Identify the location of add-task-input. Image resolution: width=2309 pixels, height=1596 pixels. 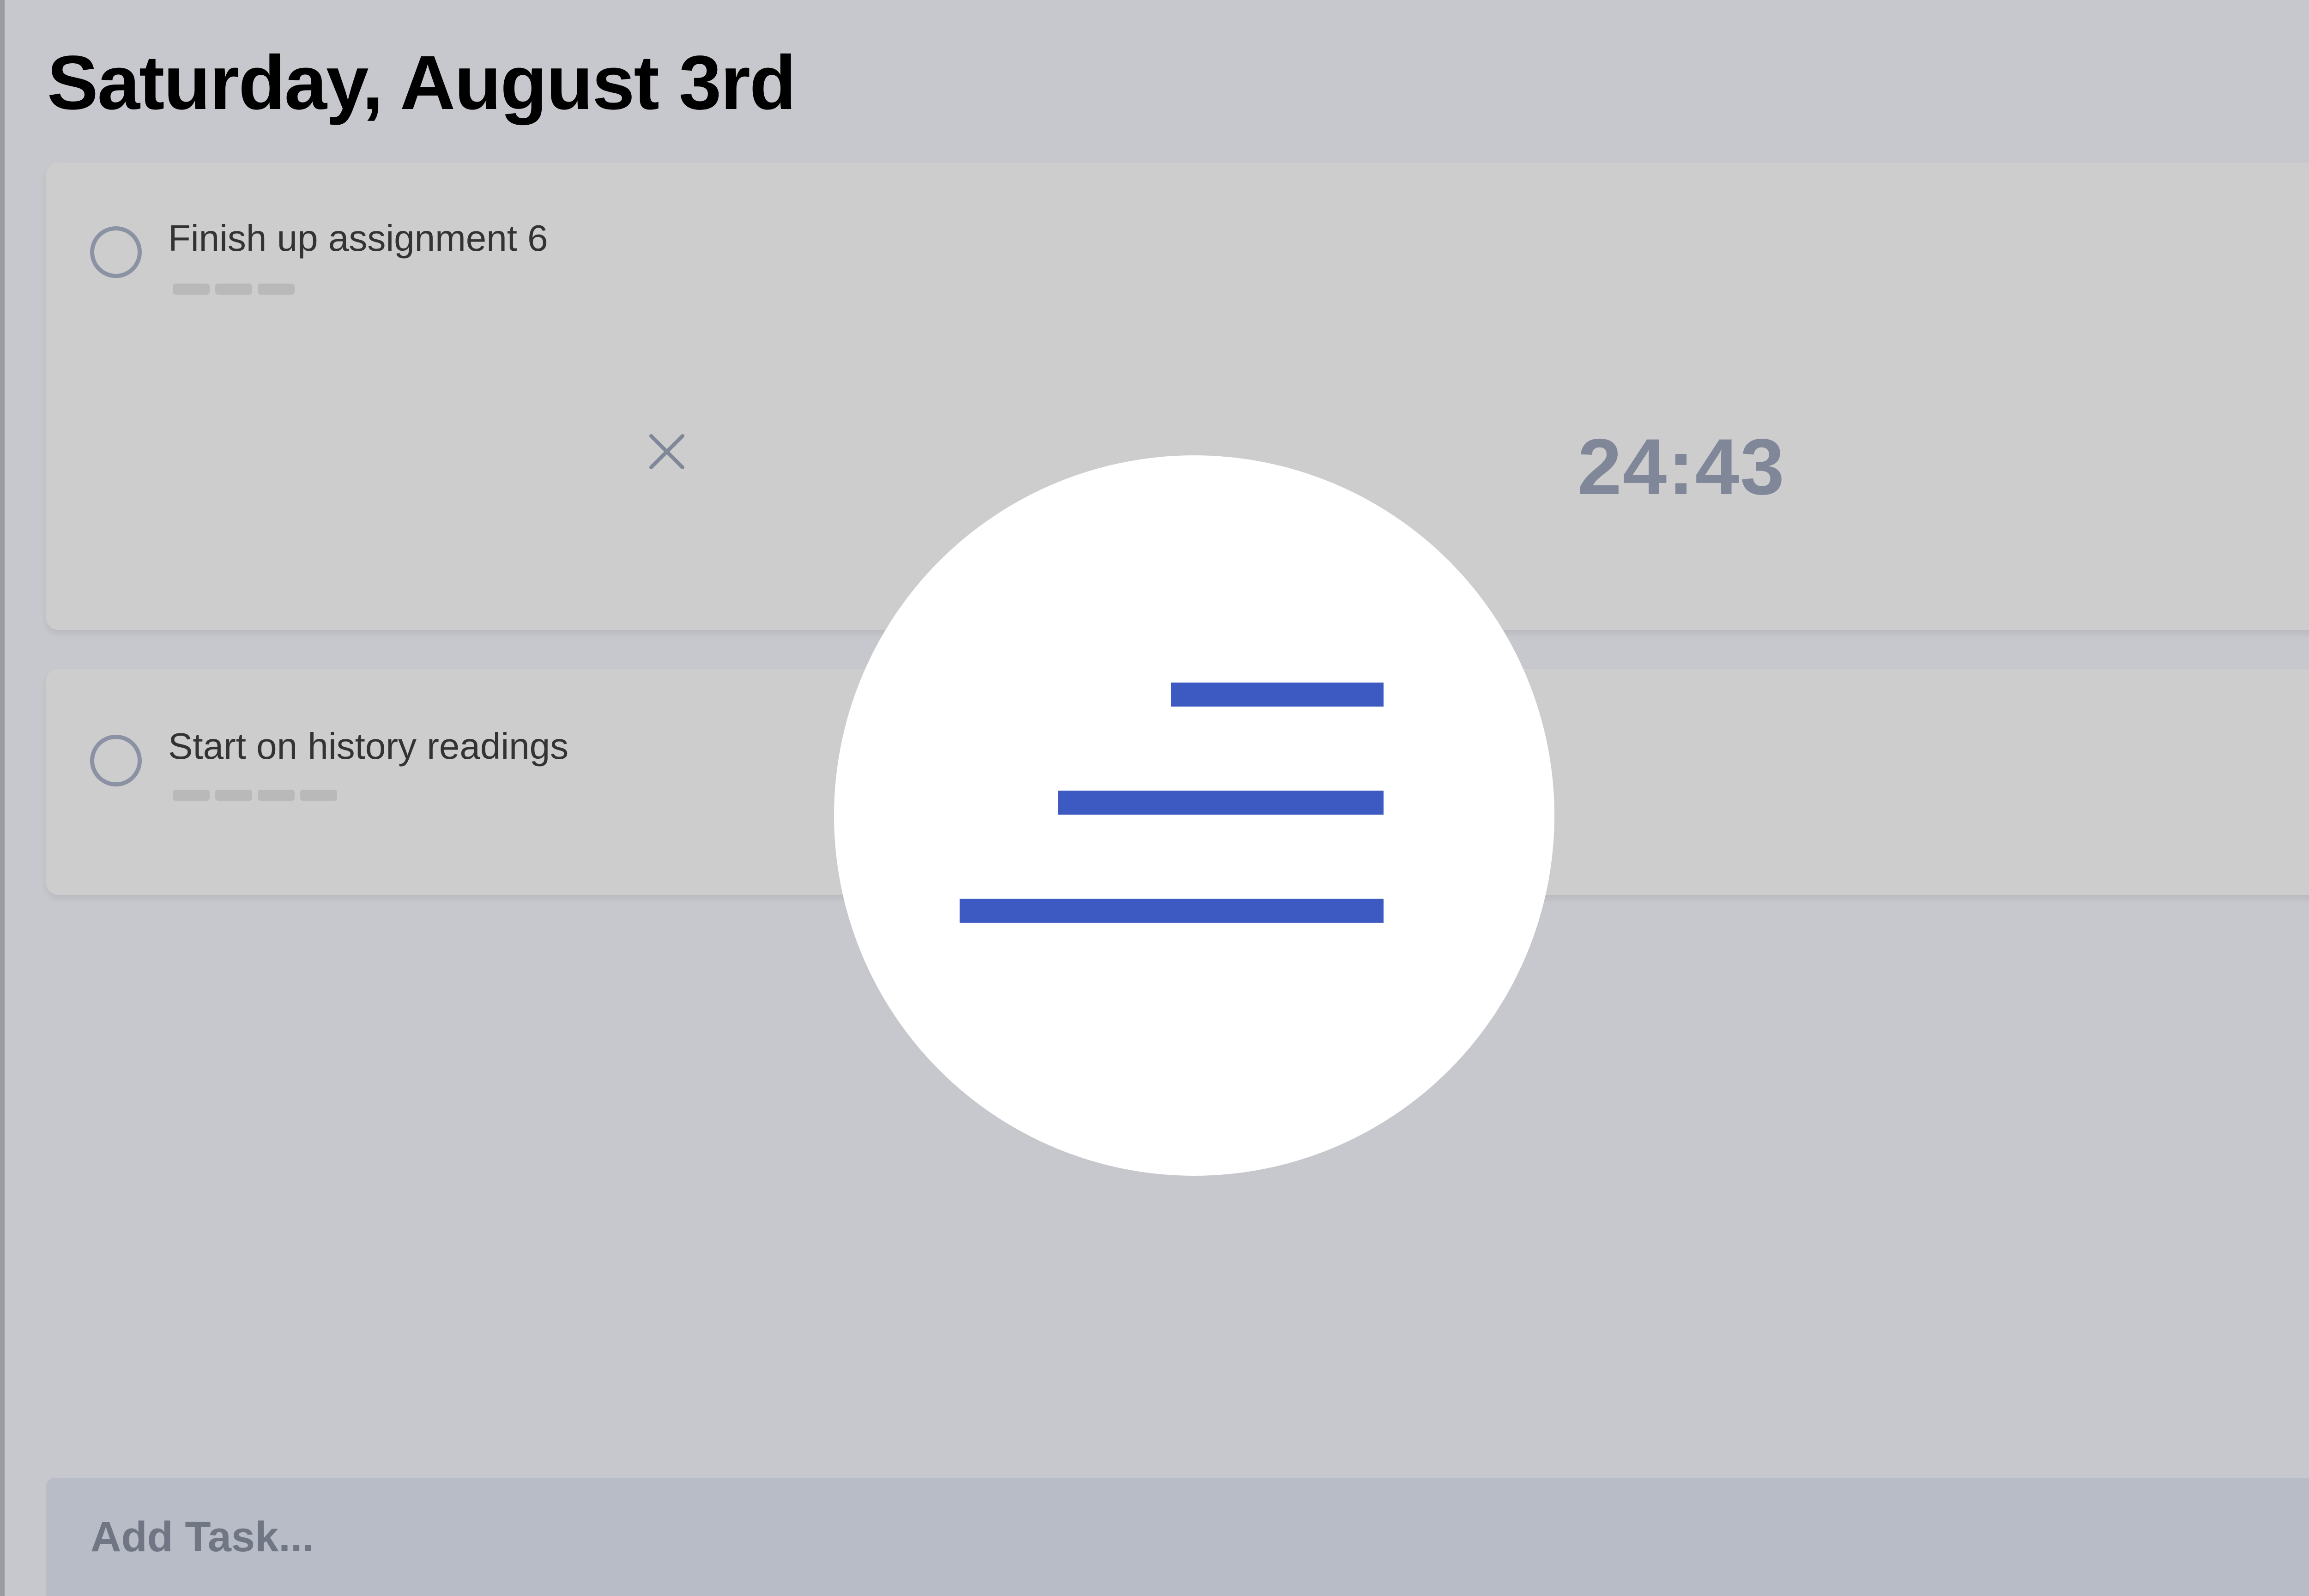
(1177, 1537).